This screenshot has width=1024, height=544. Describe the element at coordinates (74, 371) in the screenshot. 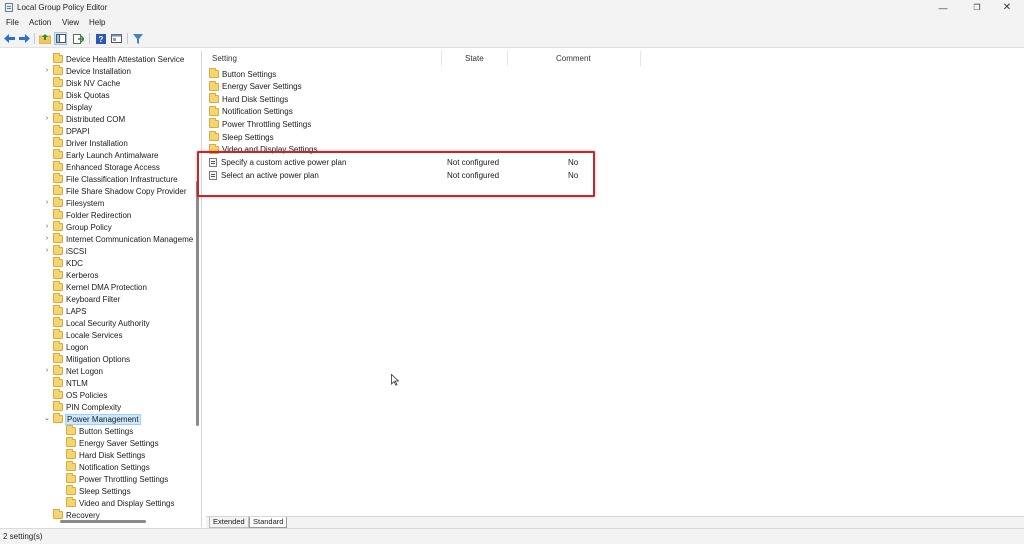

I see `tree-item: › Net Logon` at that location.